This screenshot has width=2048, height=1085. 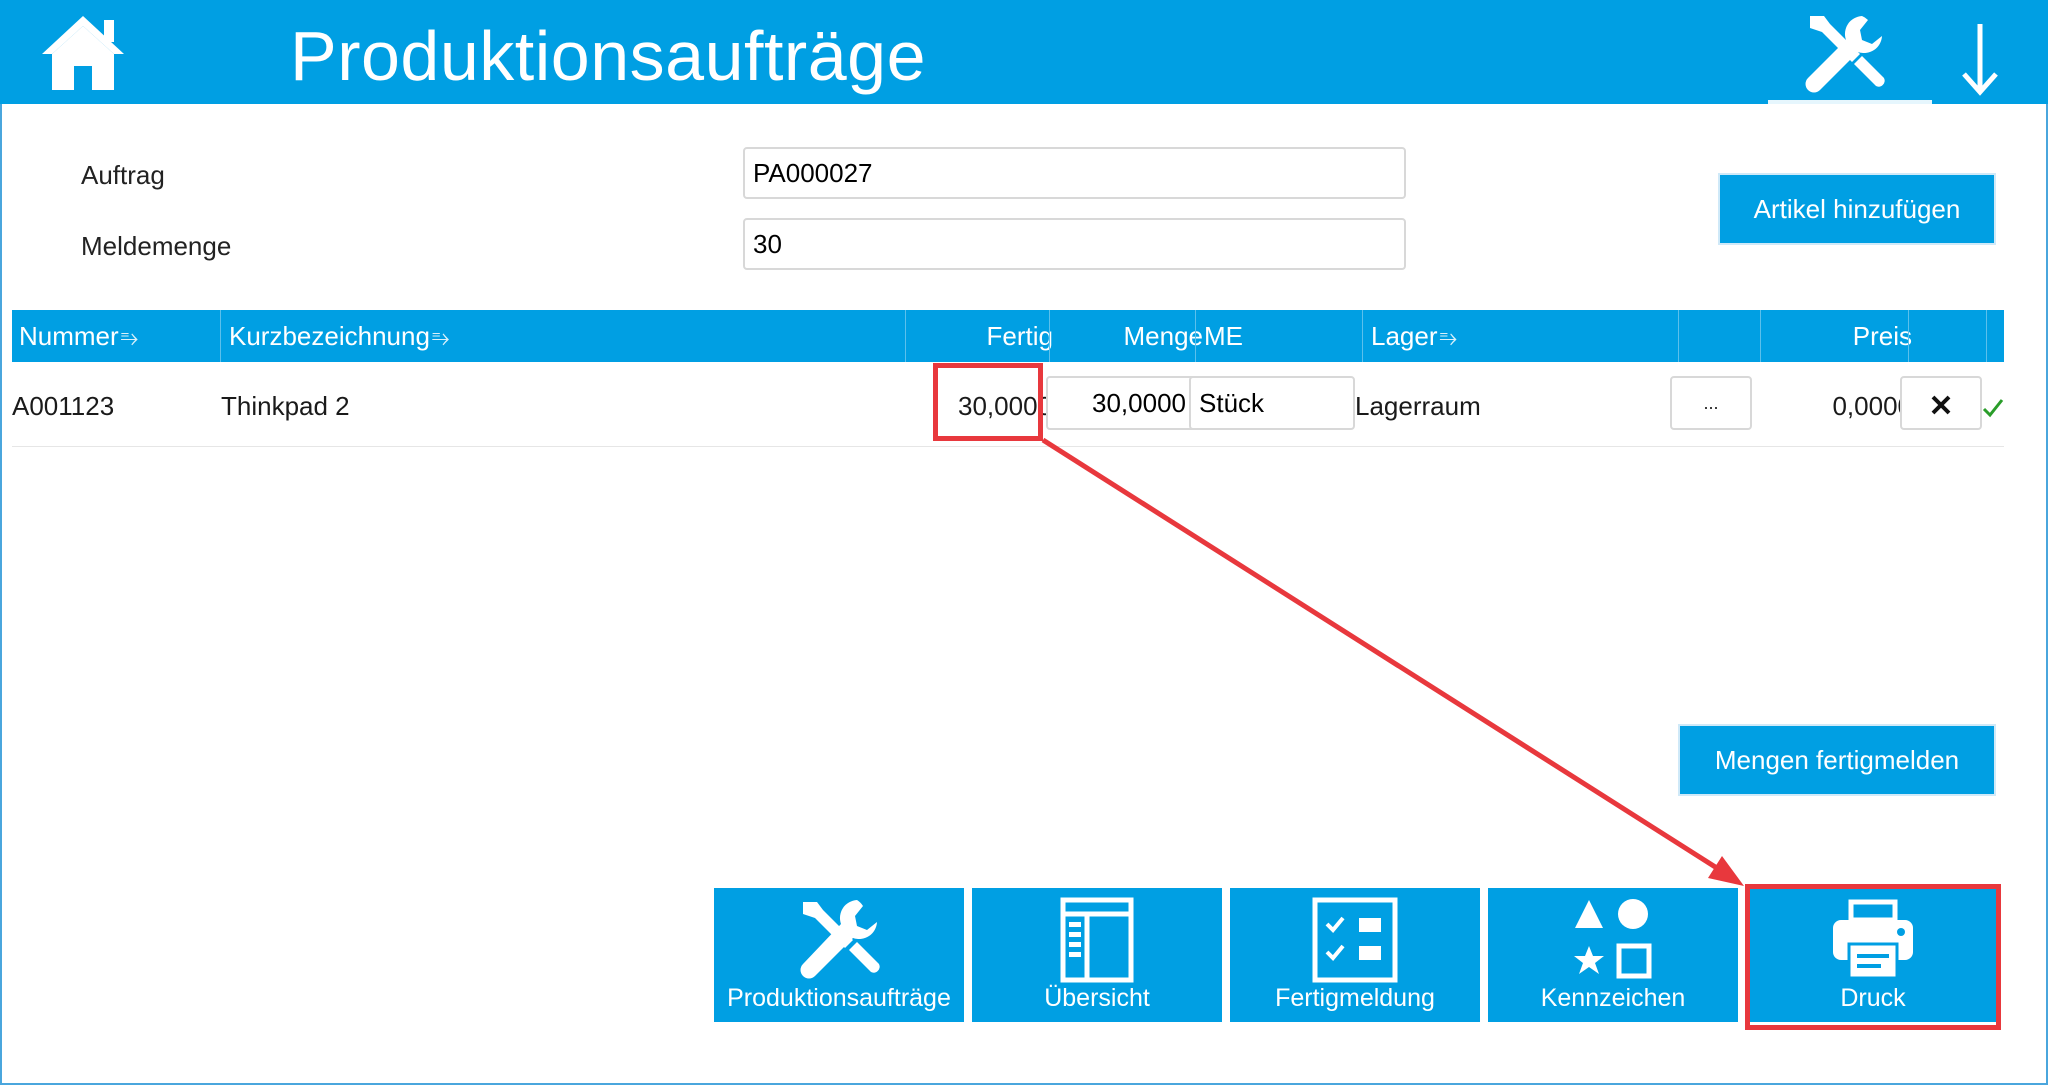 What do you see at coordinates (1613, 998) in the screenshot?
I see `tile-label: Kennzeichen` at bounding box center [1613, 998].